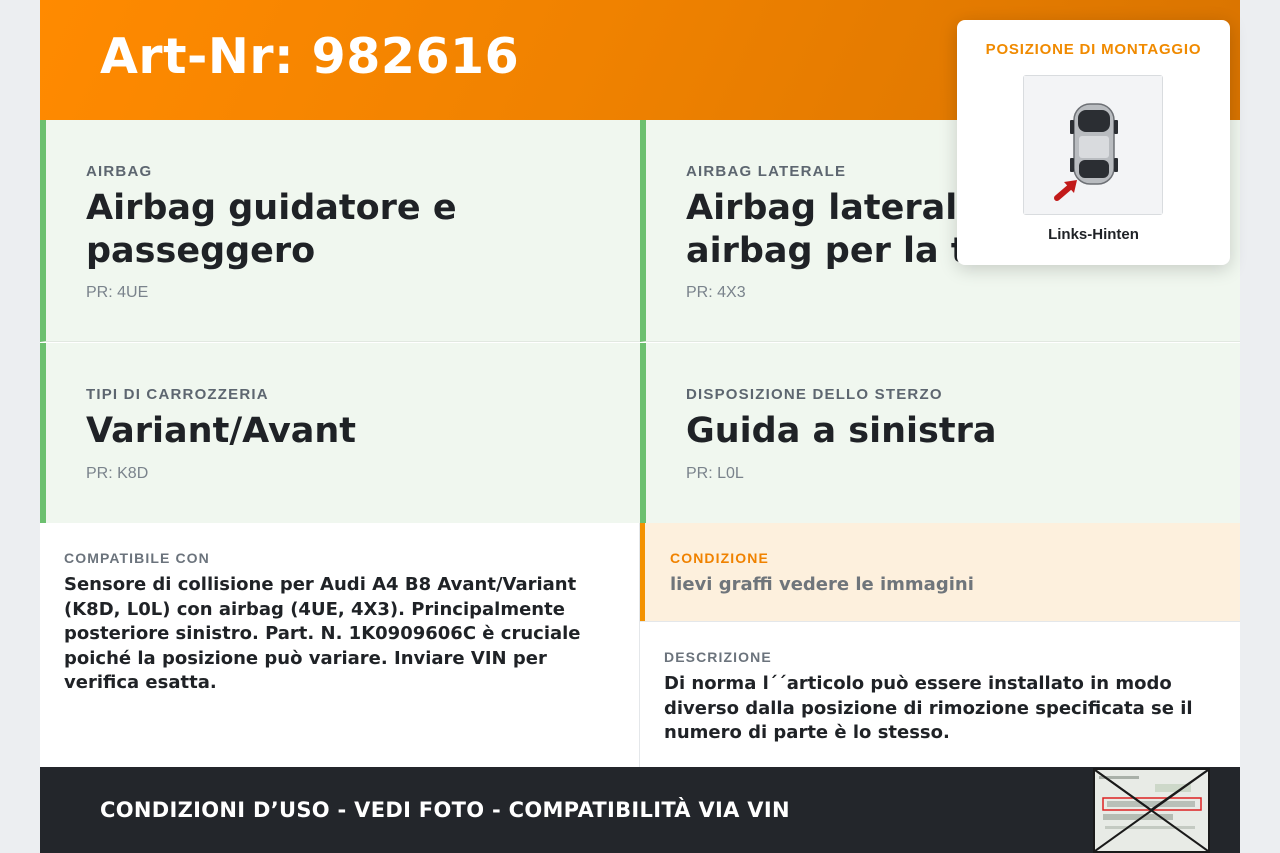 The width and height of the screenshot is (1280, 853). Describe the element at coordinates (117, 292) in the screenshot. I see `card-pr-code: PR: 4UE` at that location.